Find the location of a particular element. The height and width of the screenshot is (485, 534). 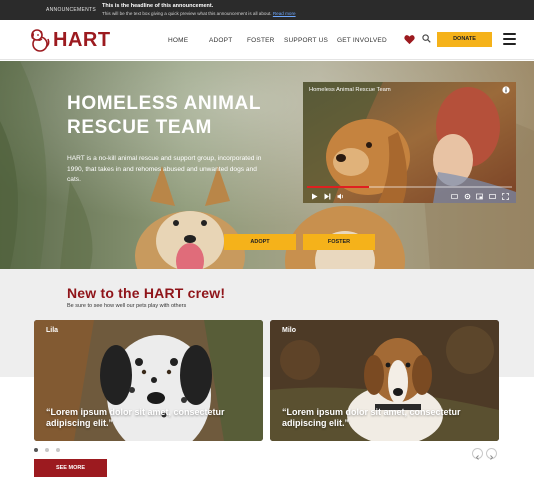

crew-section-title: New to the HART crew! is located at coordinates (146, 293).